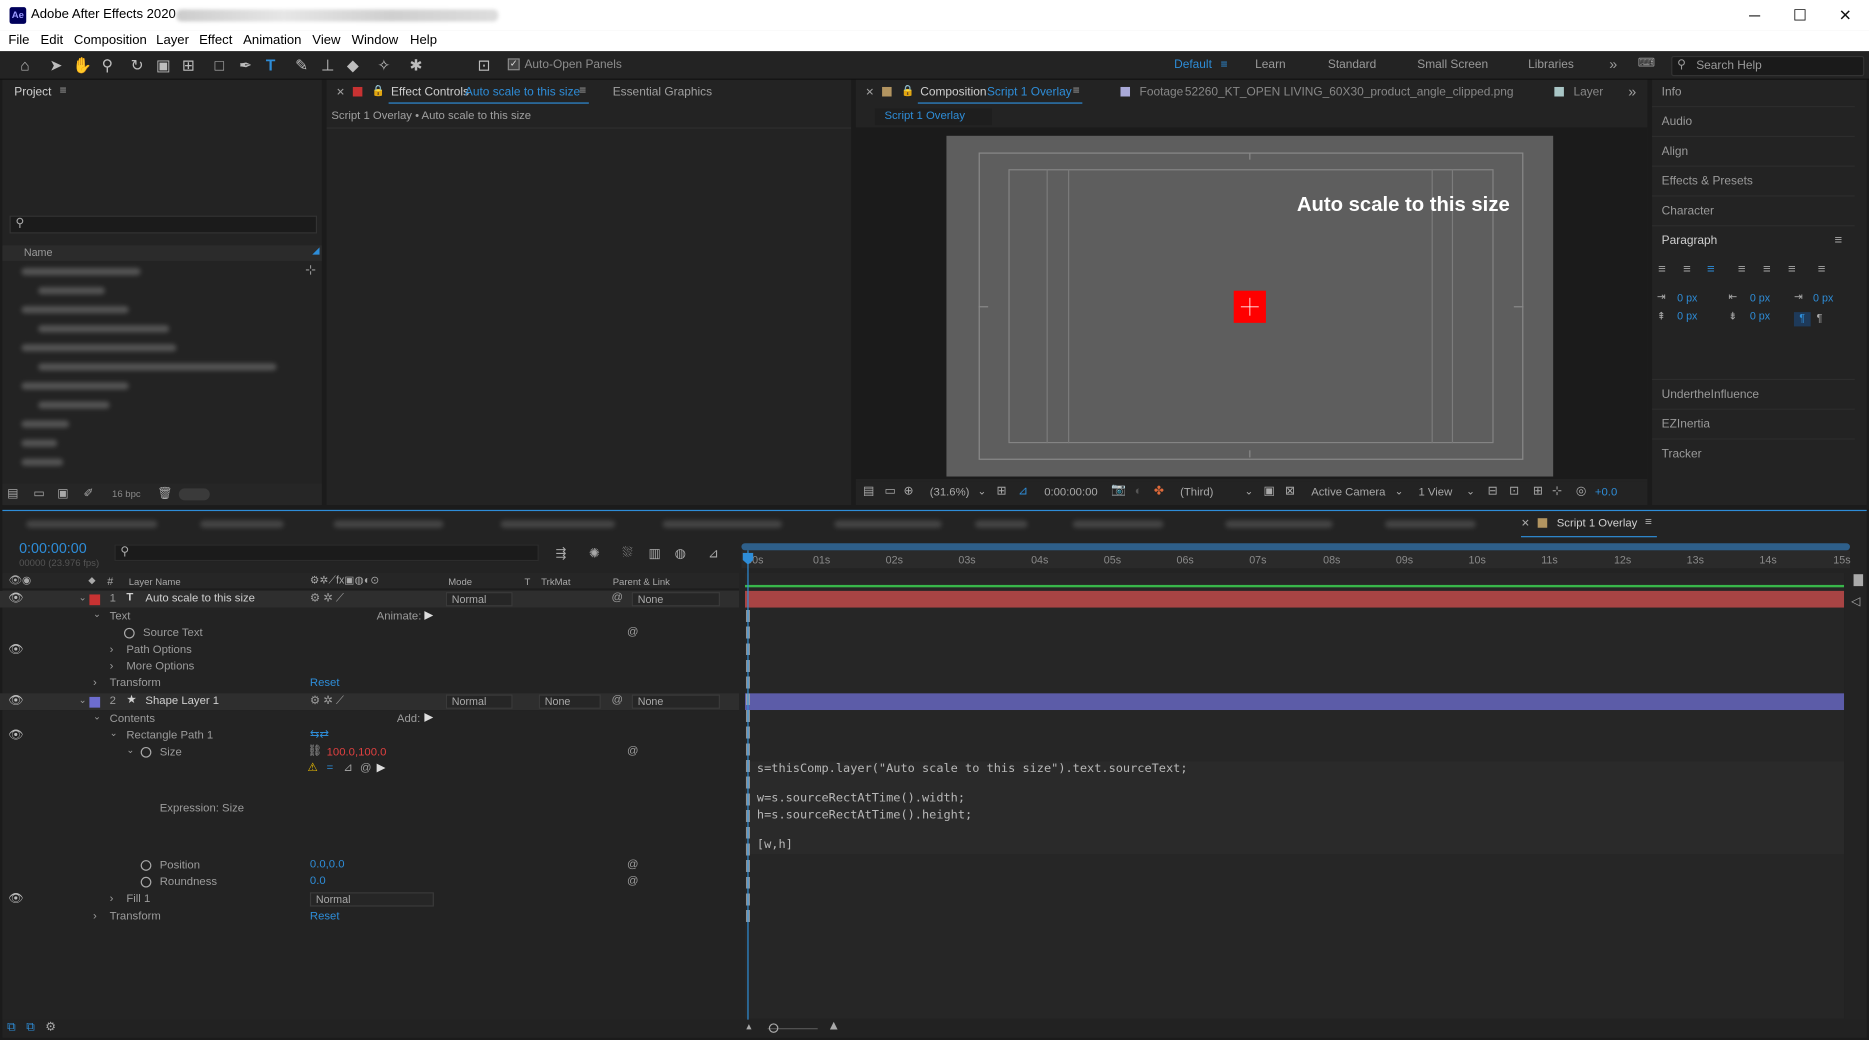 This screenshot has height=1040, width=1869. What do you see at coordinates (38, 253) in the screenshot?
I see `name-column-header: Name` at bounding box center [38, 253].